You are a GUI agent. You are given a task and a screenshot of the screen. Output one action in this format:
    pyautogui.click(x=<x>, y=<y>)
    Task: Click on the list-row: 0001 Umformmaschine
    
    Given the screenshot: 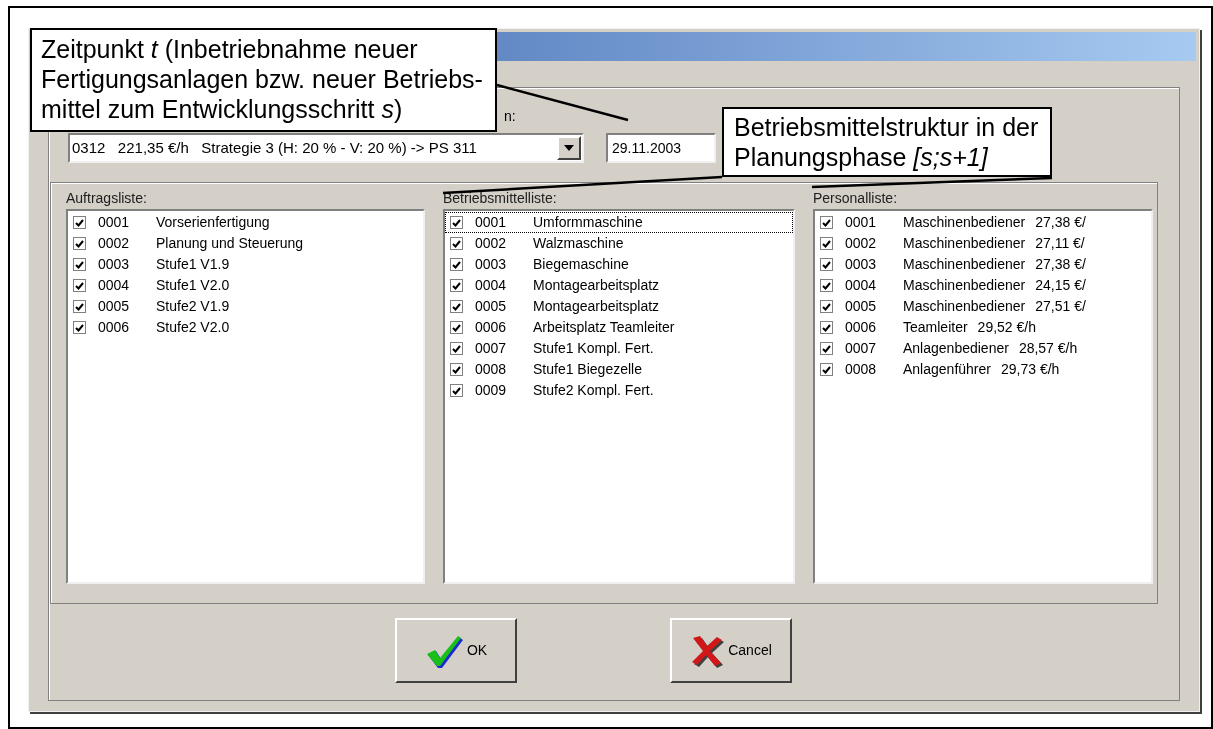 What is the action you would take?
    pyautogui.click(x=619, y=222)
    